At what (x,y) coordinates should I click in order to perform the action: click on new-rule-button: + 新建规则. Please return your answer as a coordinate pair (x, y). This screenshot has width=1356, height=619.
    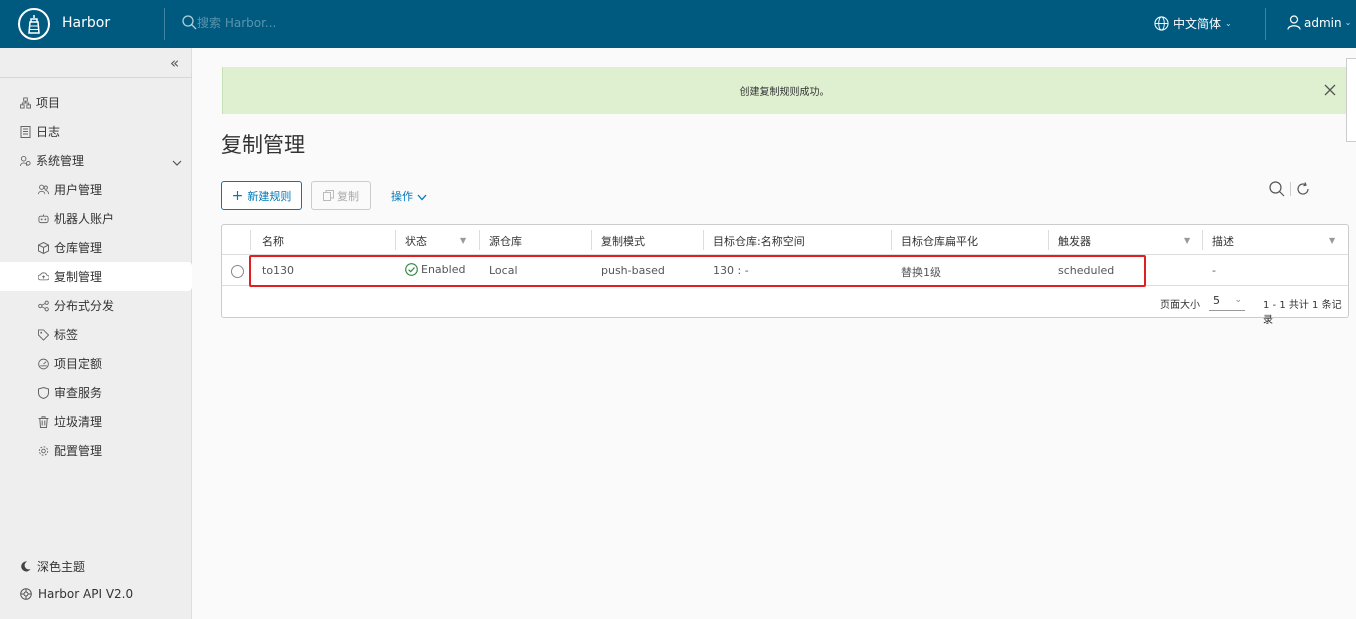
    Looking at the image, I should click on (261, 195).